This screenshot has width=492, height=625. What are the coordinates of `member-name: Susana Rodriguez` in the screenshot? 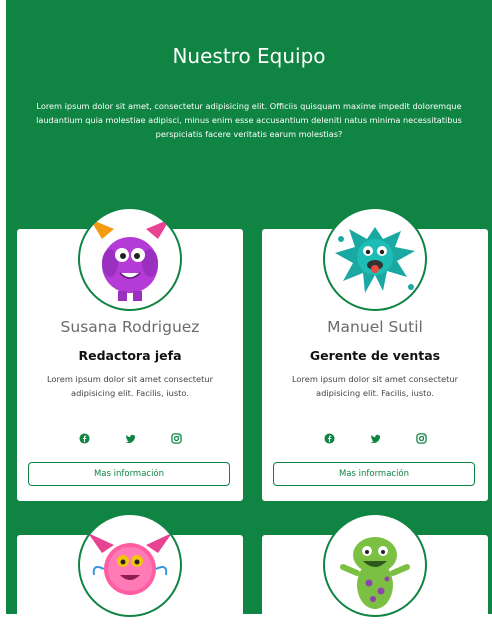 It's located at (130, 327).